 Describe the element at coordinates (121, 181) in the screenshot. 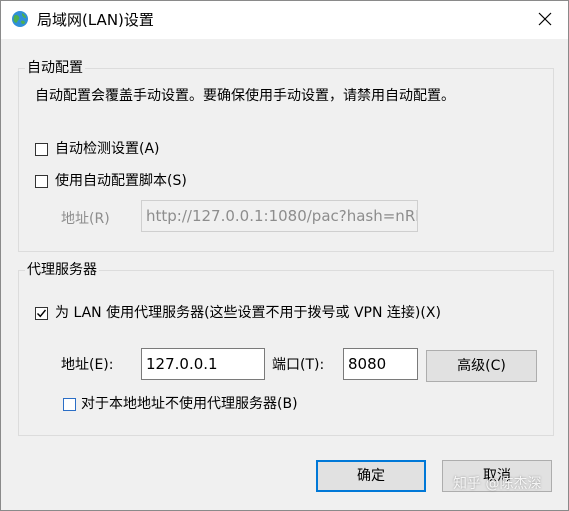

I see `use-script-label: 使用自动配置脚本(S)` at that location.